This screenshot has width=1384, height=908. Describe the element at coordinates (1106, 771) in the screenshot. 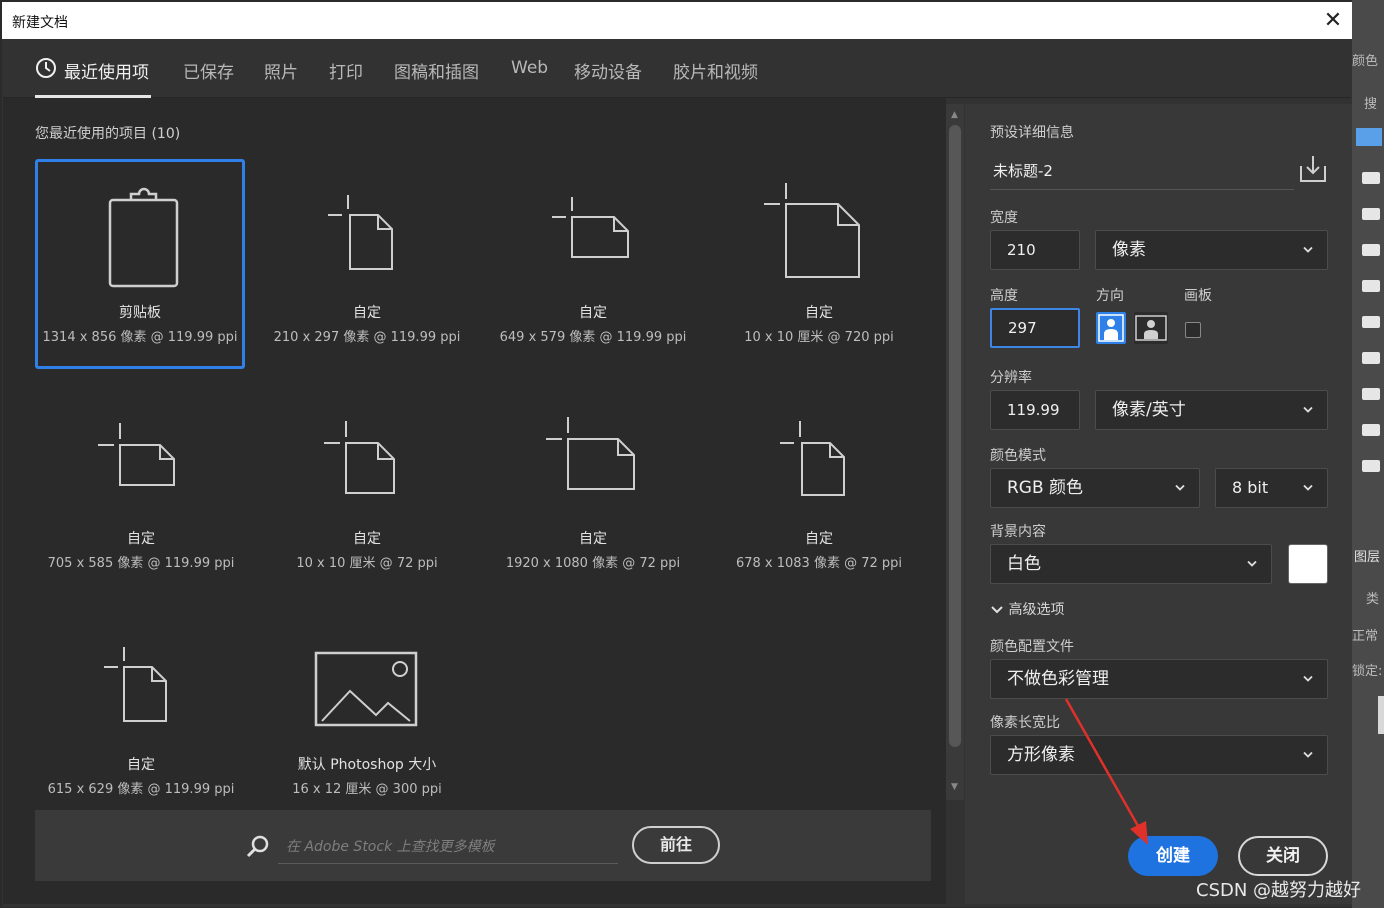

I see `annotation-arrow-icon` at that location.